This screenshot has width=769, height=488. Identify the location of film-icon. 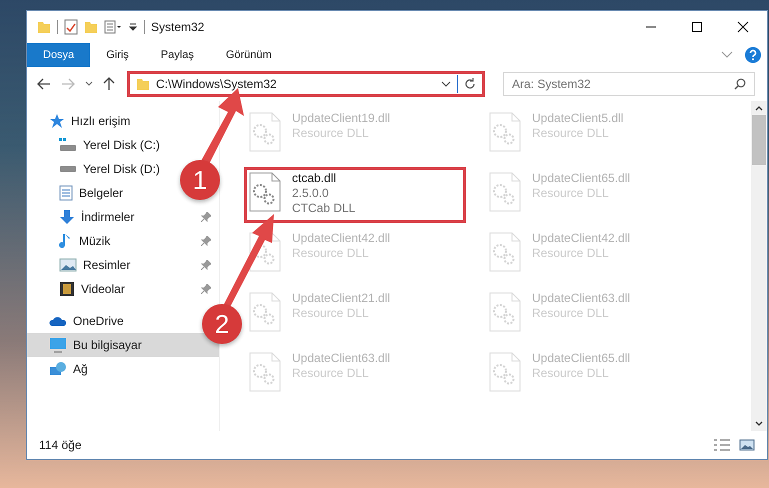
(67, 289).